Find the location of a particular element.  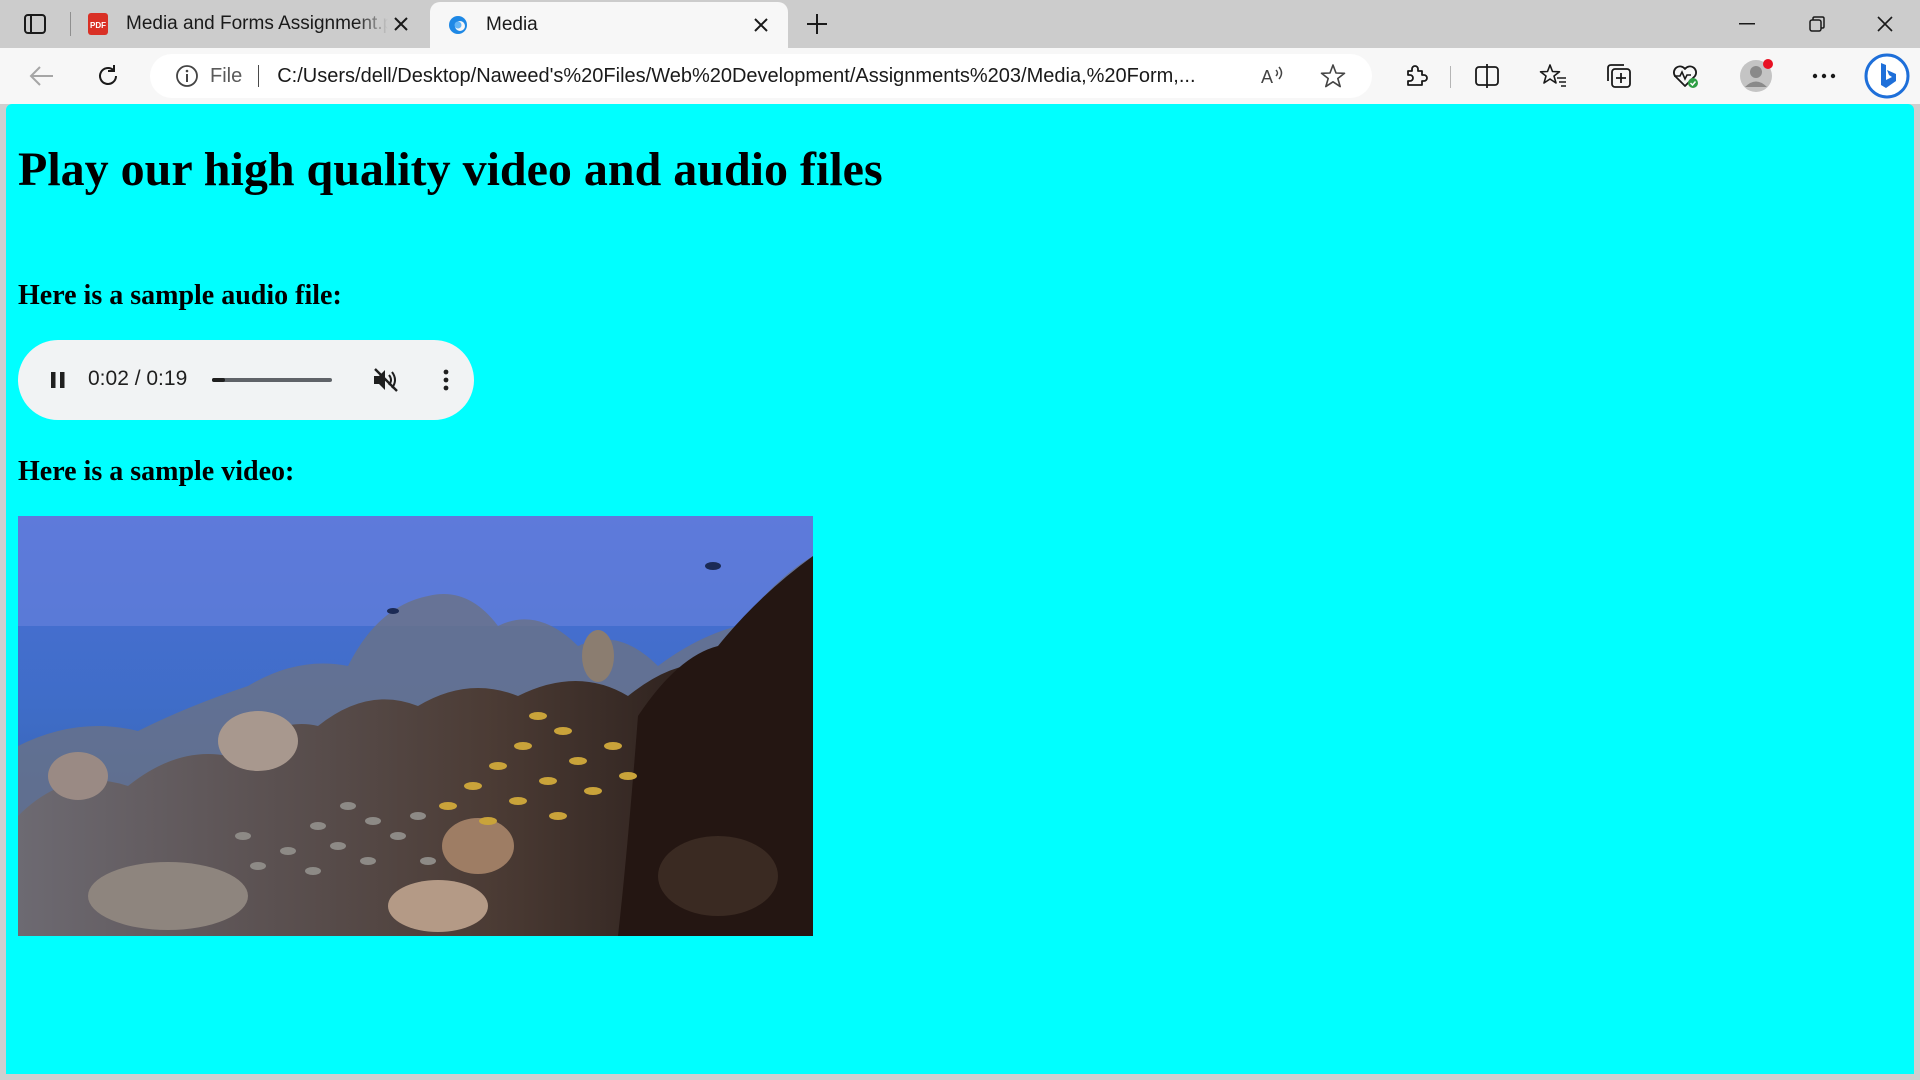

close-window-icon is located at coordinates (1885, 24).